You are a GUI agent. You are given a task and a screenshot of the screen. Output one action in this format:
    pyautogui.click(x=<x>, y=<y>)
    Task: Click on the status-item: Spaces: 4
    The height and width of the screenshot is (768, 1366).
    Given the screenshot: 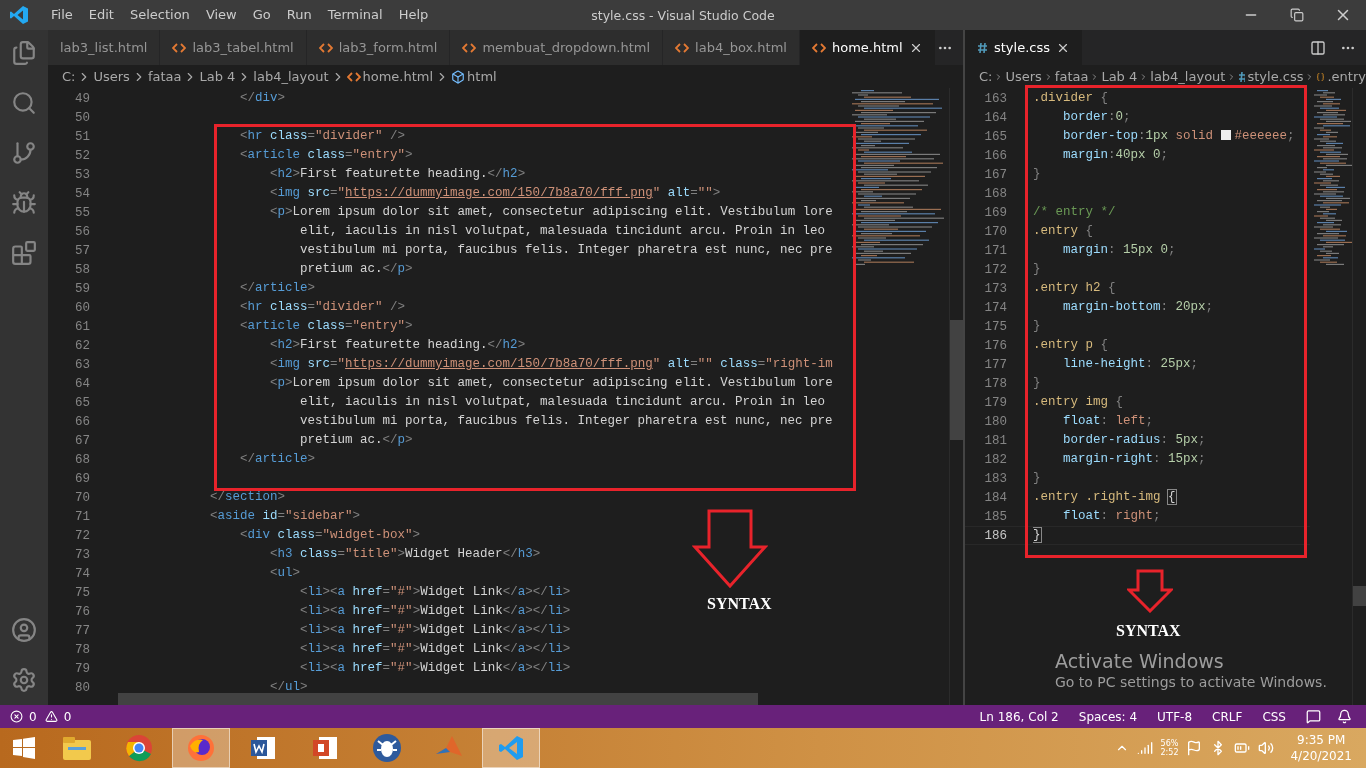 What is the action you would take?
    pyautogui.click(x=1108, y=716)
    